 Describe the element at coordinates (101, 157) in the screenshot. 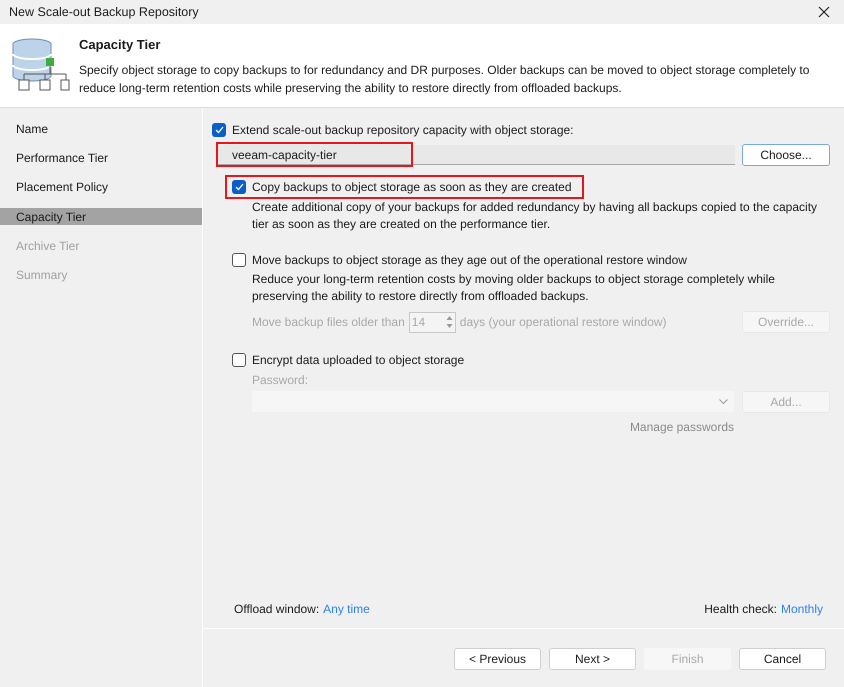

I see `wizard-step: Performance Tier` at that location.